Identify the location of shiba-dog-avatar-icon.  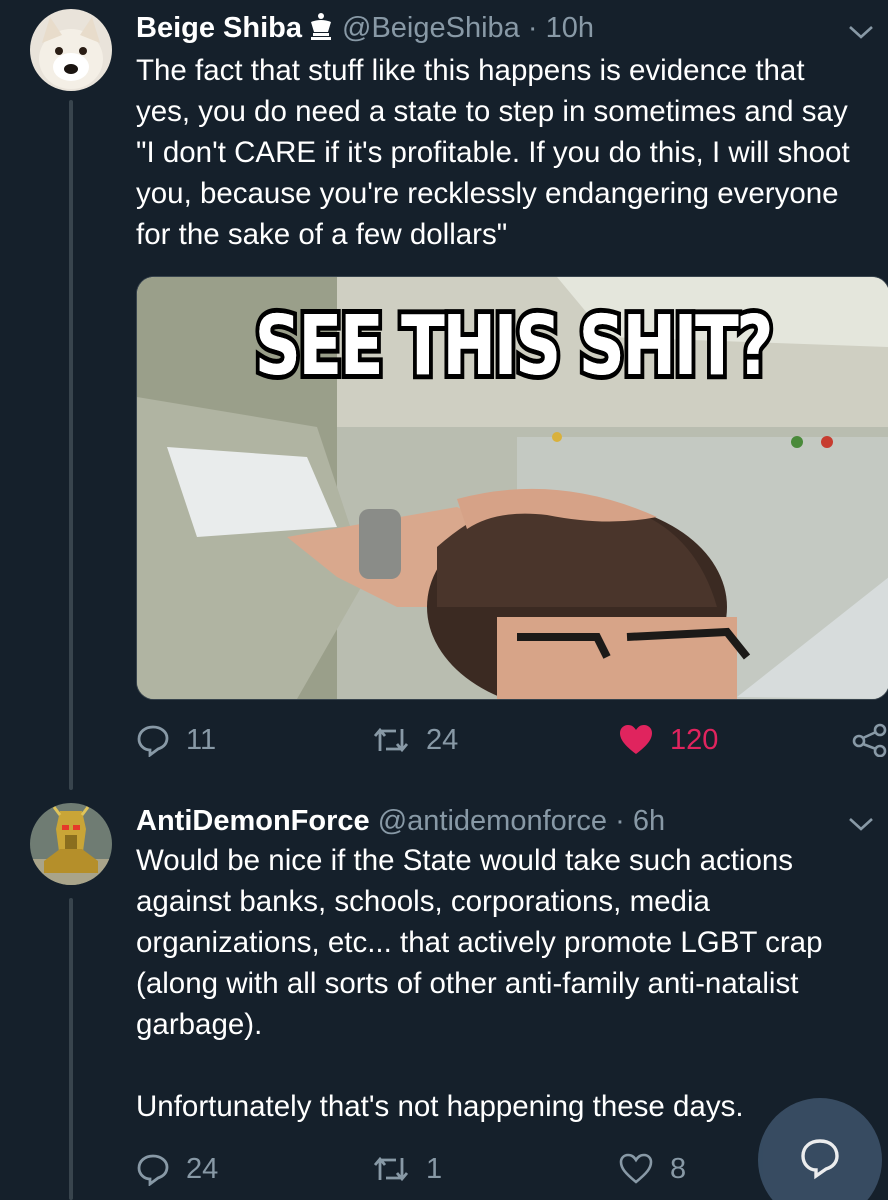
(71, 50).